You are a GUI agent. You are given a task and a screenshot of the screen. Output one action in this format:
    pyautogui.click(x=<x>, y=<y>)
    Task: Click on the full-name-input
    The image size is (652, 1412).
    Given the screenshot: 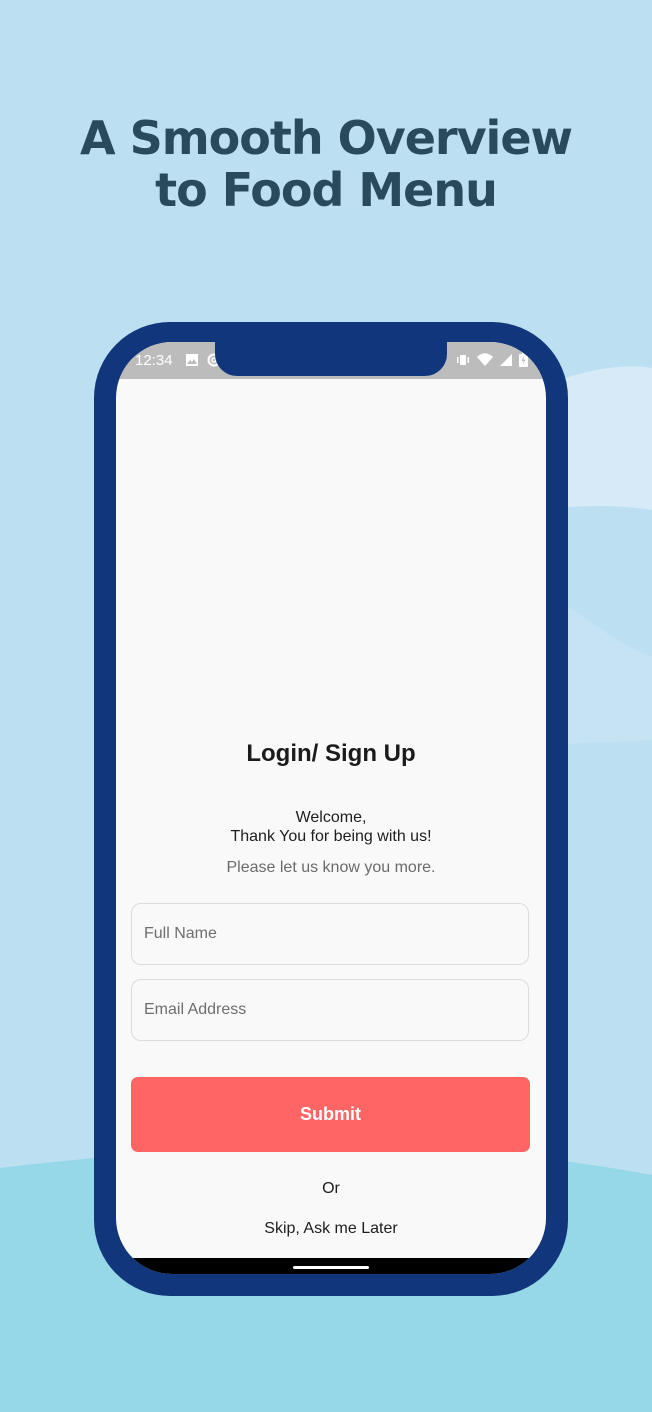 What is the action you would take?
    pyautogui.click(x=330, y=934)
    